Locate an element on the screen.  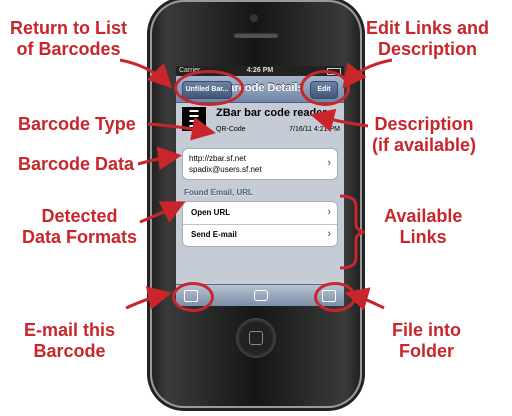
callout-description: Description (if available) is located at coordinates (424, 134).